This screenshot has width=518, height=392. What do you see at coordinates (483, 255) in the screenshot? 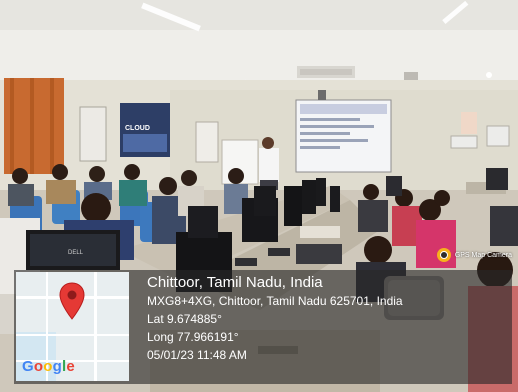
I see `gps-camera-label: GPS Map Camera` at bounding box center [483, 255].